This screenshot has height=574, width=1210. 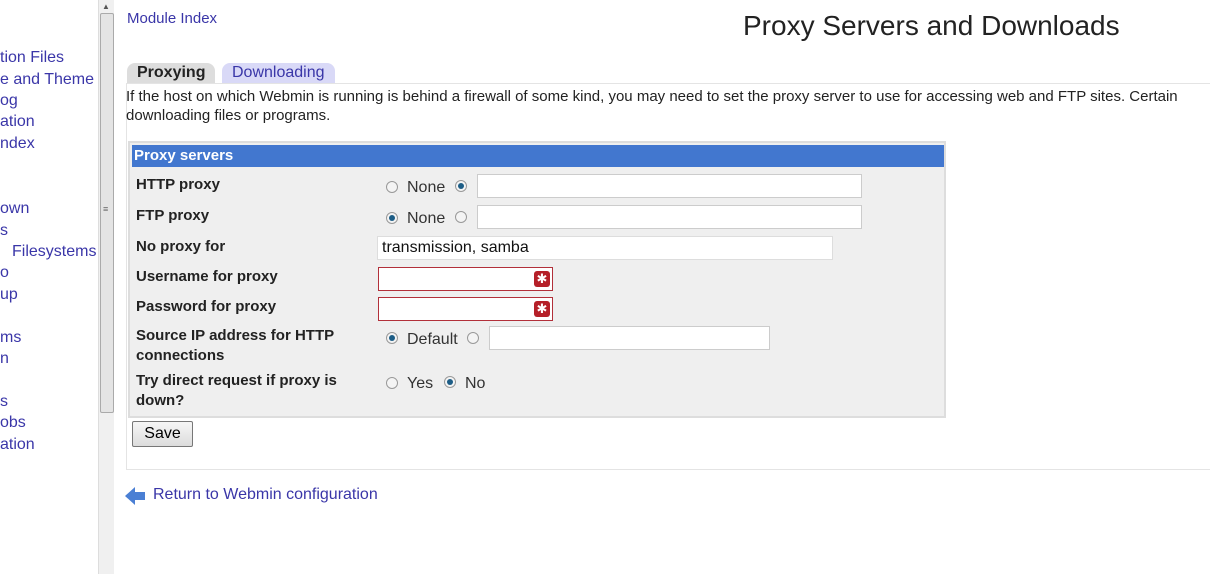 What do you see at coordinates (461, 217) in the screenshot?
I see `ftp-proxy-custom-radio` at bounding box center [461, 217].